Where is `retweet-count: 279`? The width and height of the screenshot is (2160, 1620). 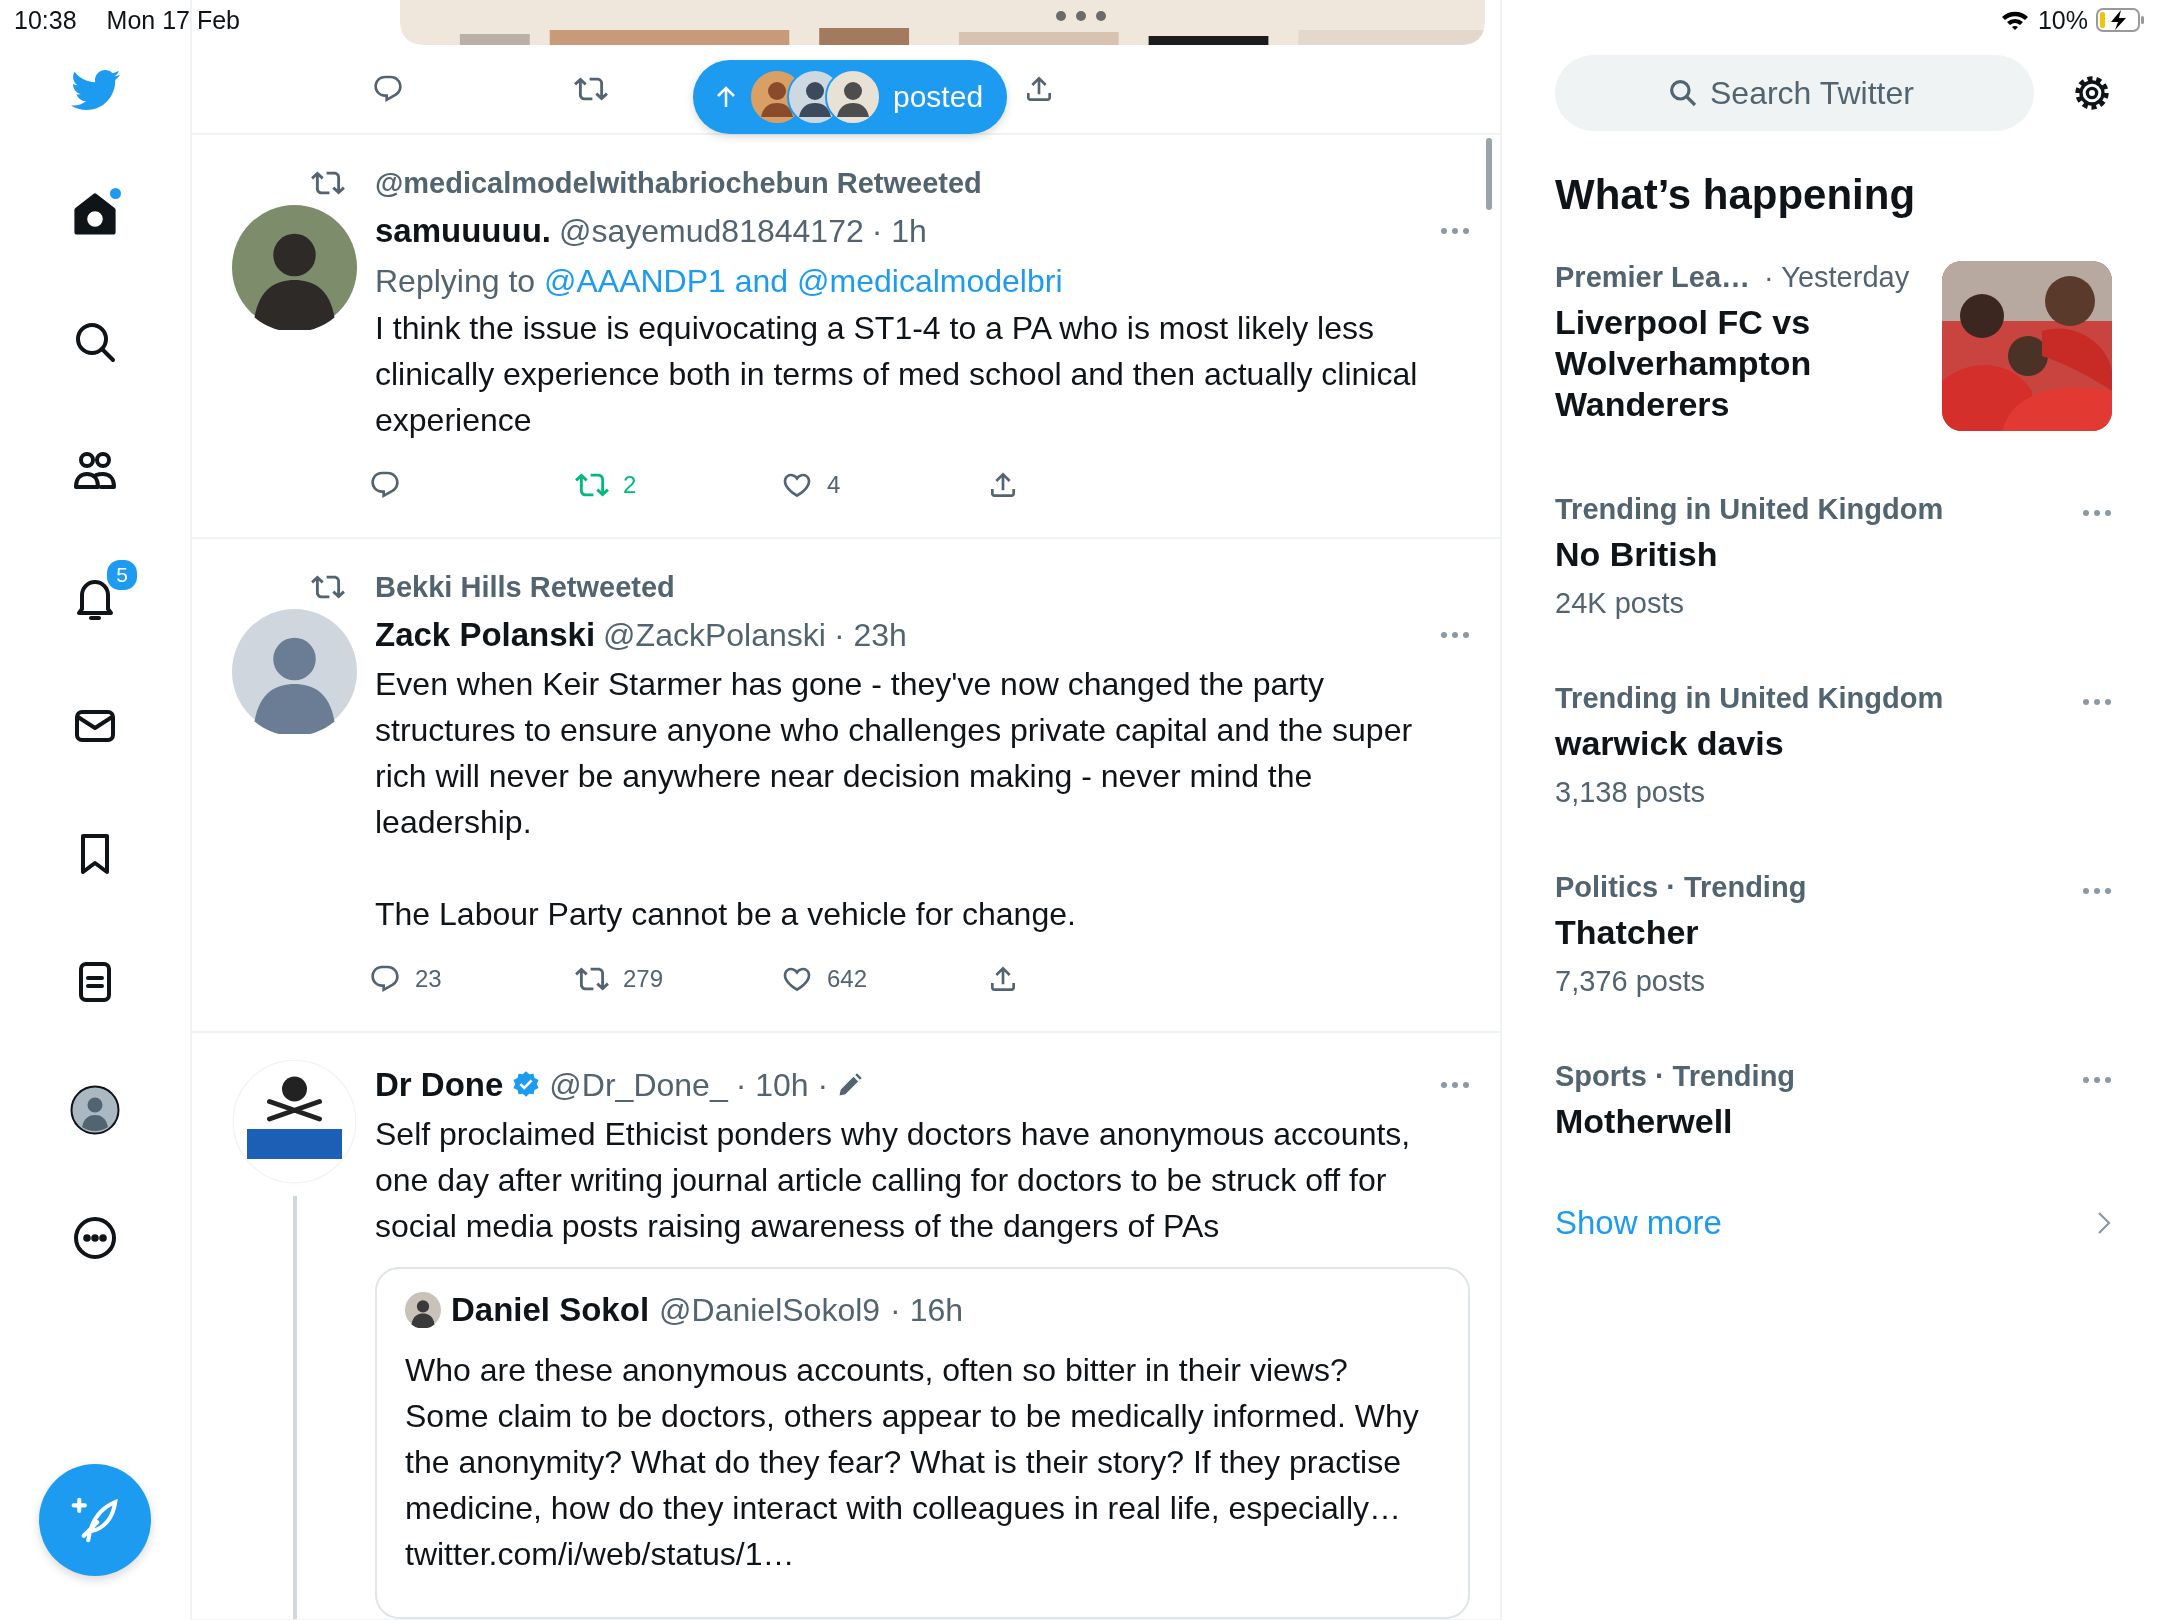 retweet-count: 279 is located at coordinates (643, 979).